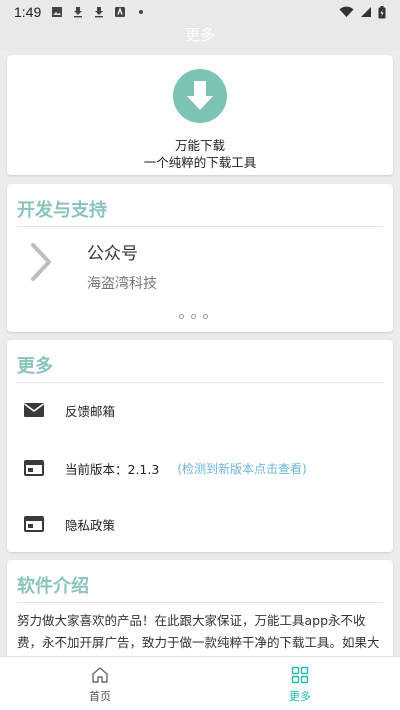  Describe the element at coordinates (100, 683) in the screenshot. I see `tab-home: 首页` at that location.